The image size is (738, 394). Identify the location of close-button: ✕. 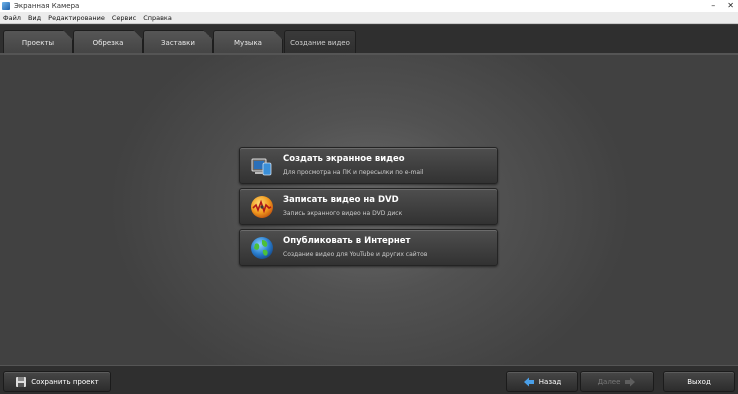
(730, 6).